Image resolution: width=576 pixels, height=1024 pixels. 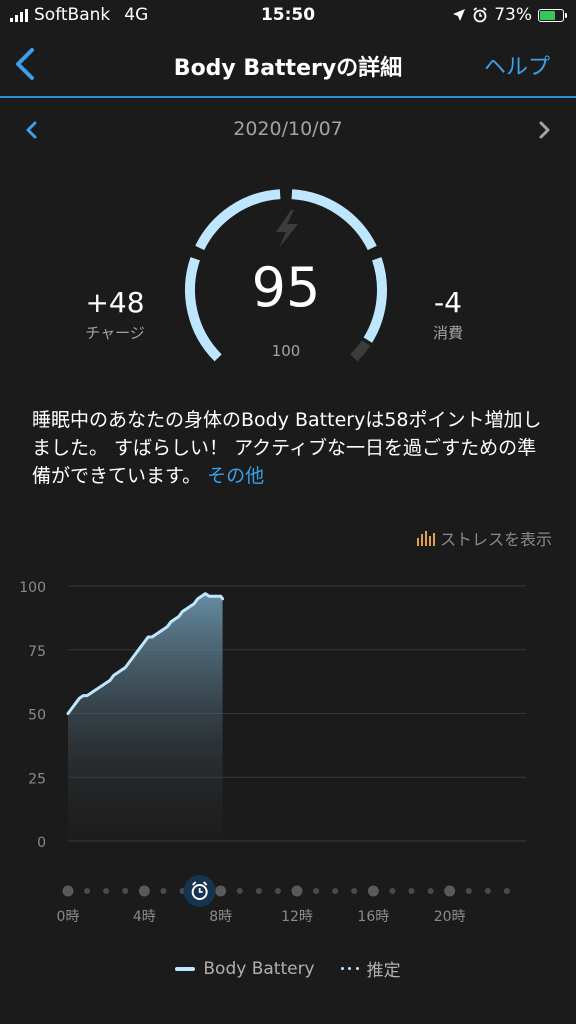 I want to click on more-link: その他, so click(x=235, y=476).